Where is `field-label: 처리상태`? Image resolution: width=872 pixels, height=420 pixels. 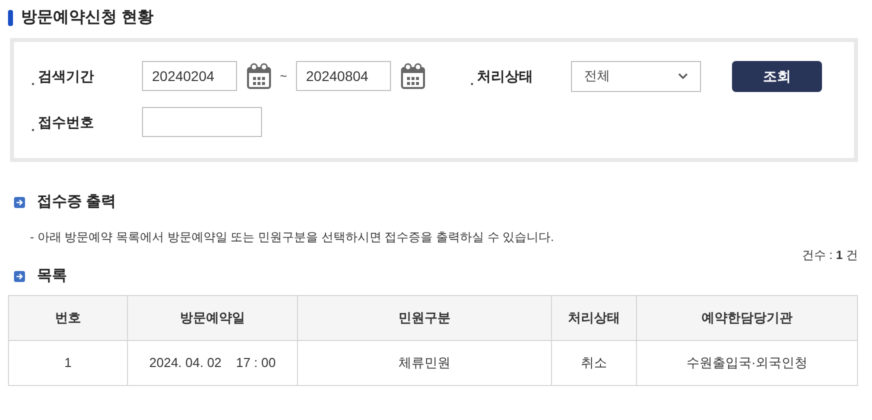 field-label: 처리상태 is located at coordinates (505, 76).